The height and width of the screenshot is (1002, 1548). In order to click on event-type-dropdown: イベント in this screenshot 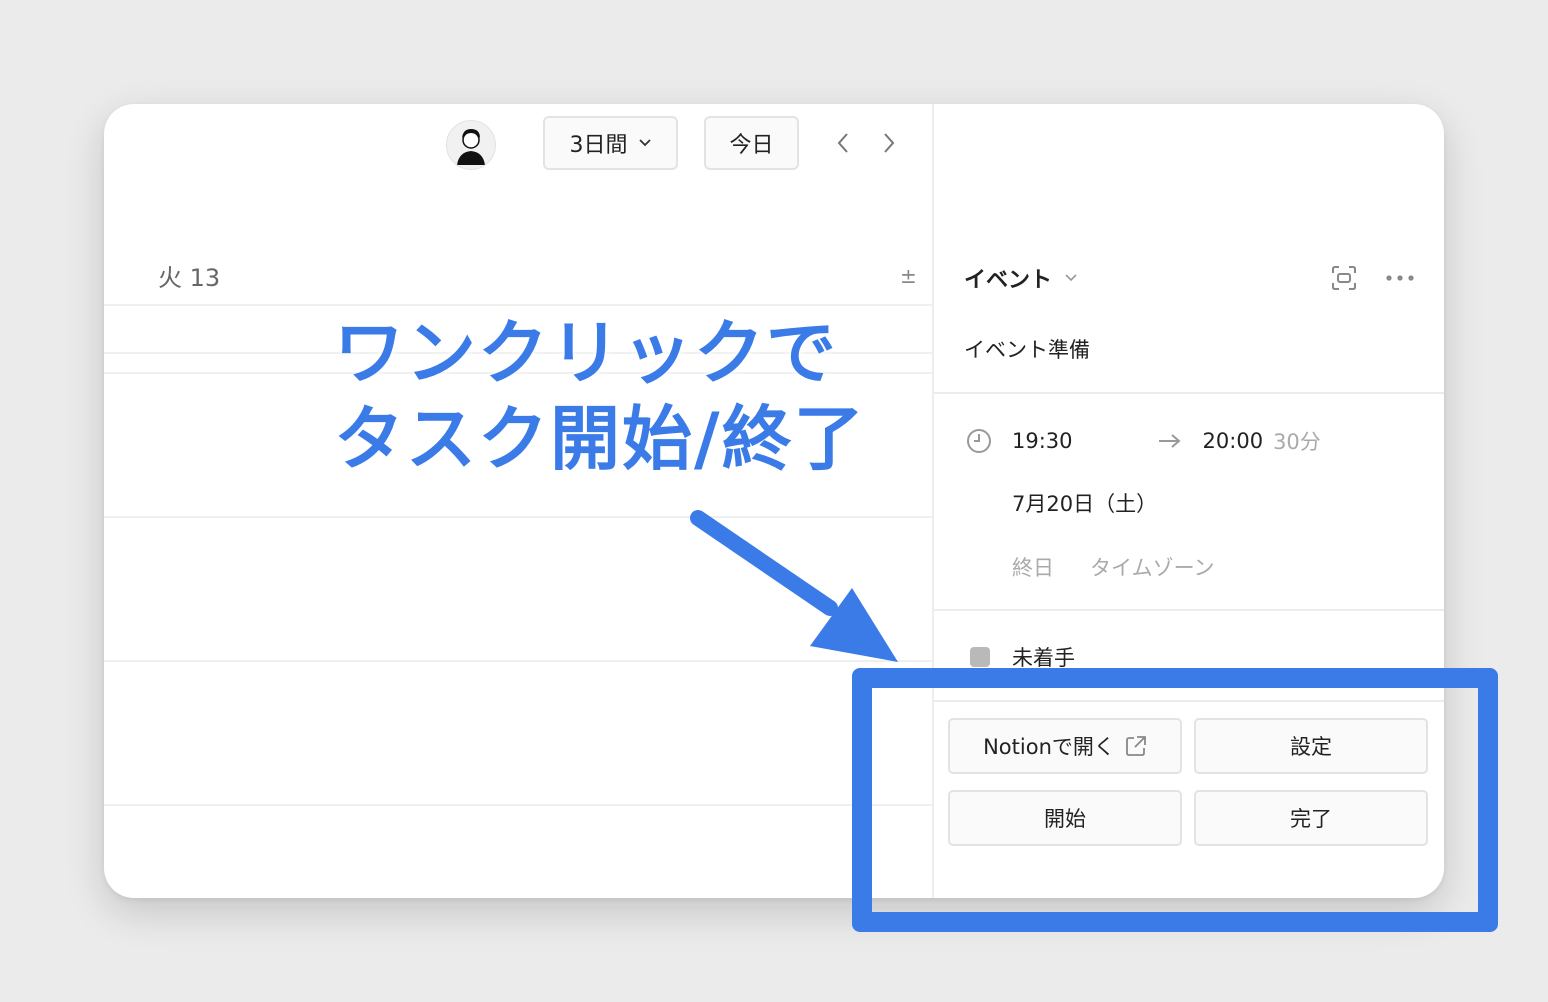, I will do `click(1021, 278)`.